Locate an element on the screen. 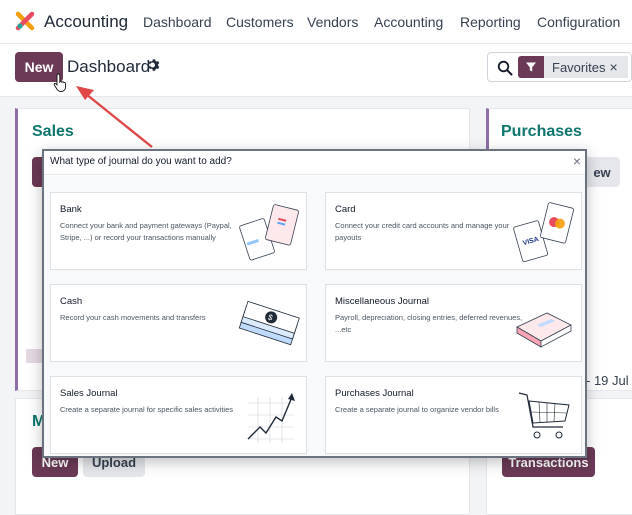 The width and height of the screenshot is (632, 515). menu-vendors: Vendors is located at coordinates (332, 22).